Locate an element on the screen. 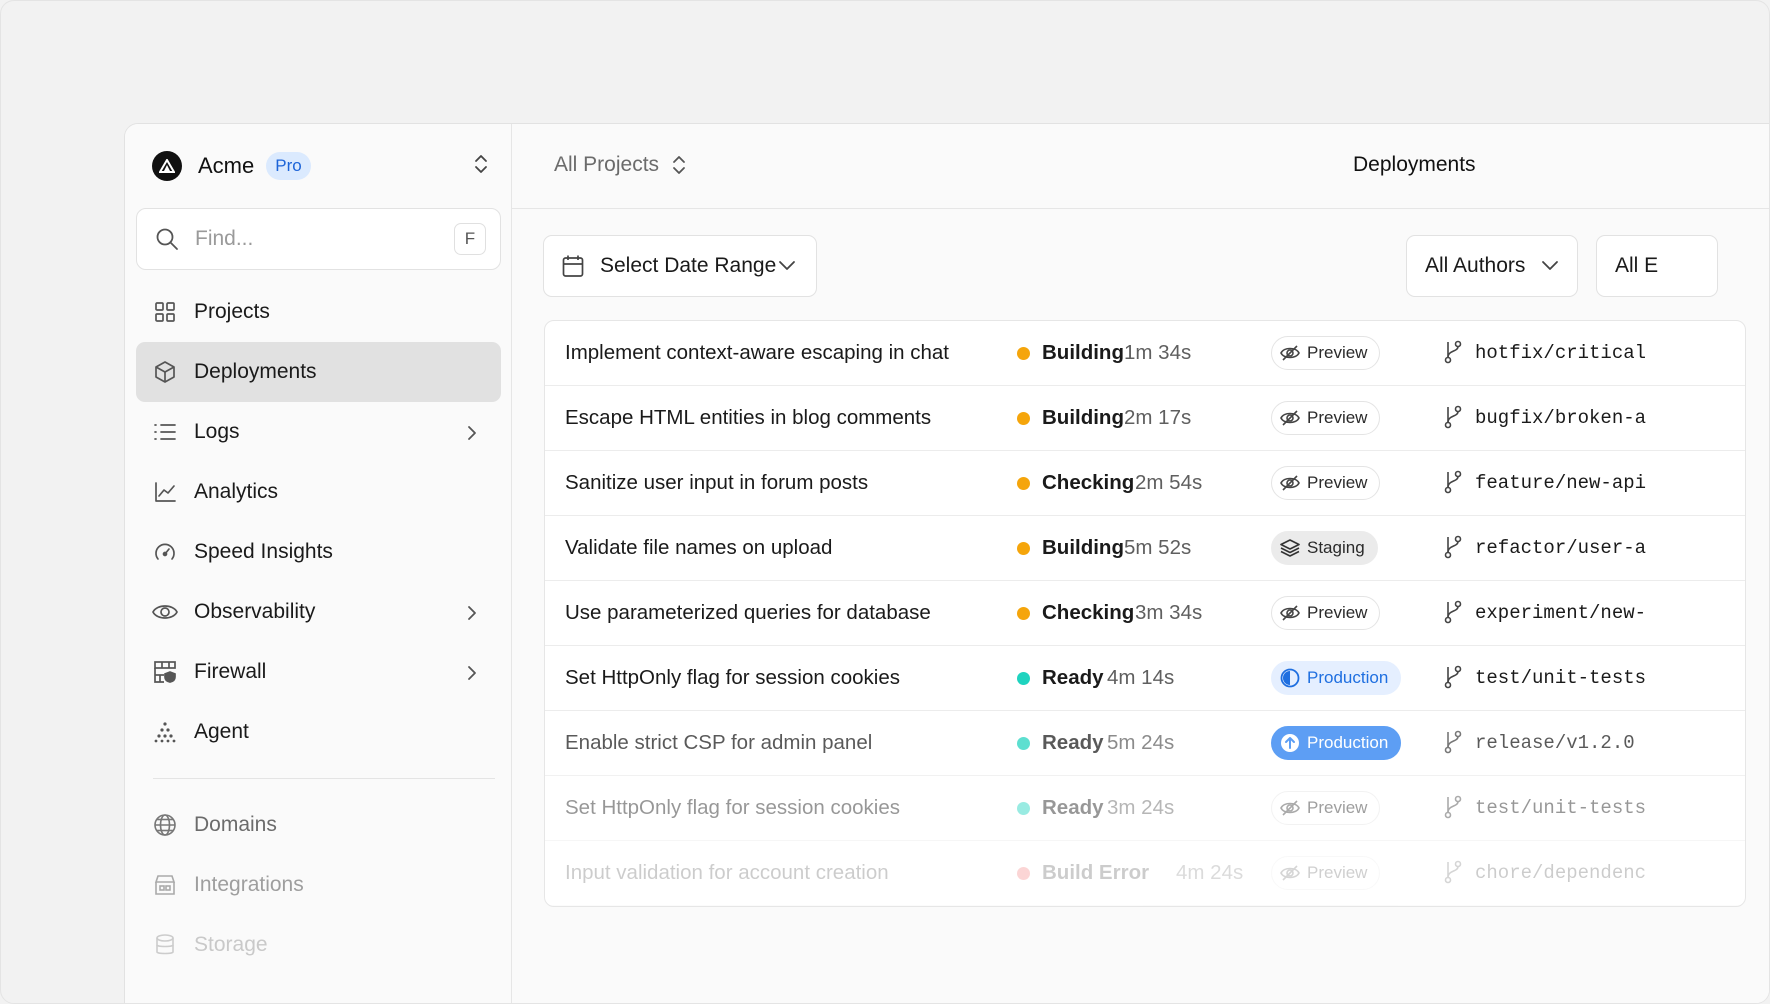  sidebar-item-projects: Projects is located at coordinates (318, 312).